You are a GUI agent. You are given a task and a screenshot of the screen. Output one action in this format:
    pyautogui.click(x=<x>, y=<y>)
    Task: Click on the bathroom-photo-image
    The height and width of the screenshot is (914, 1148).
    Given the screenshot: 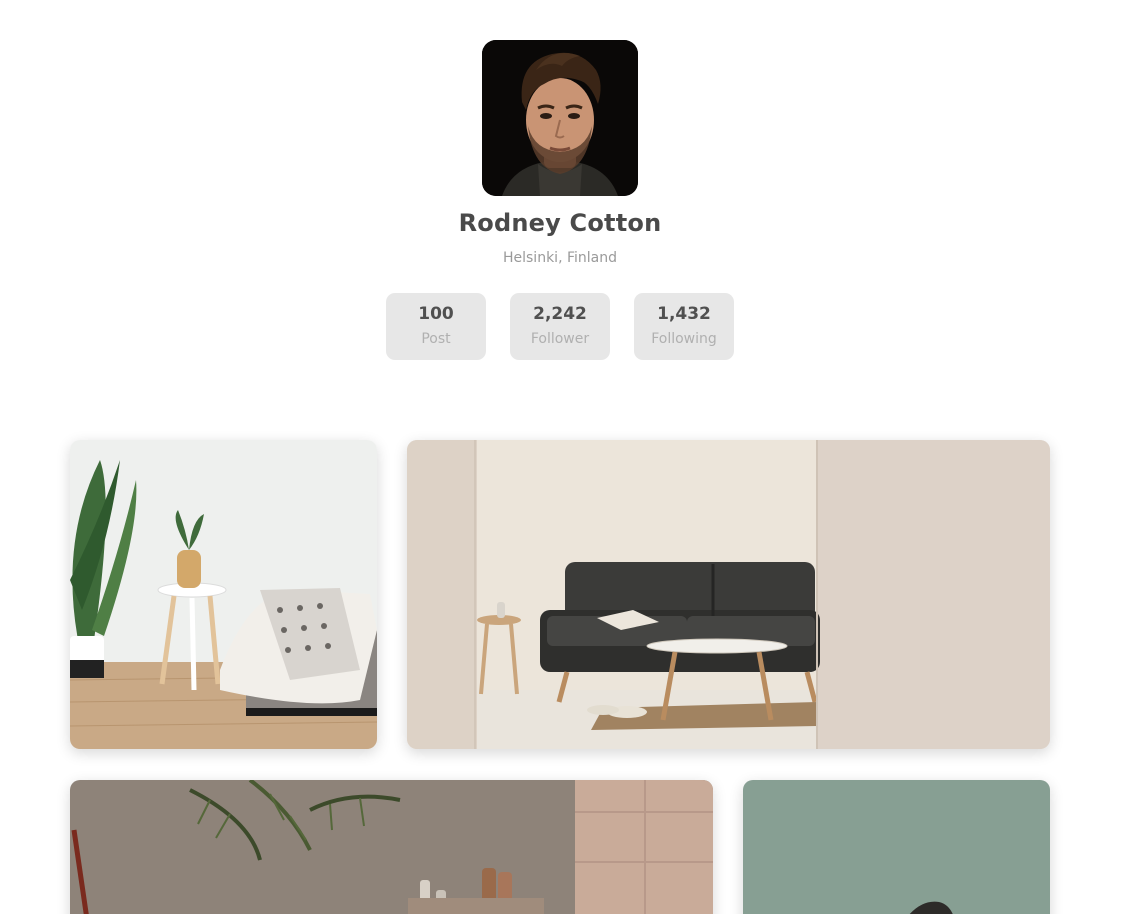 What is the action you would take?
    pyautogui.click(x=391, y=847)
    